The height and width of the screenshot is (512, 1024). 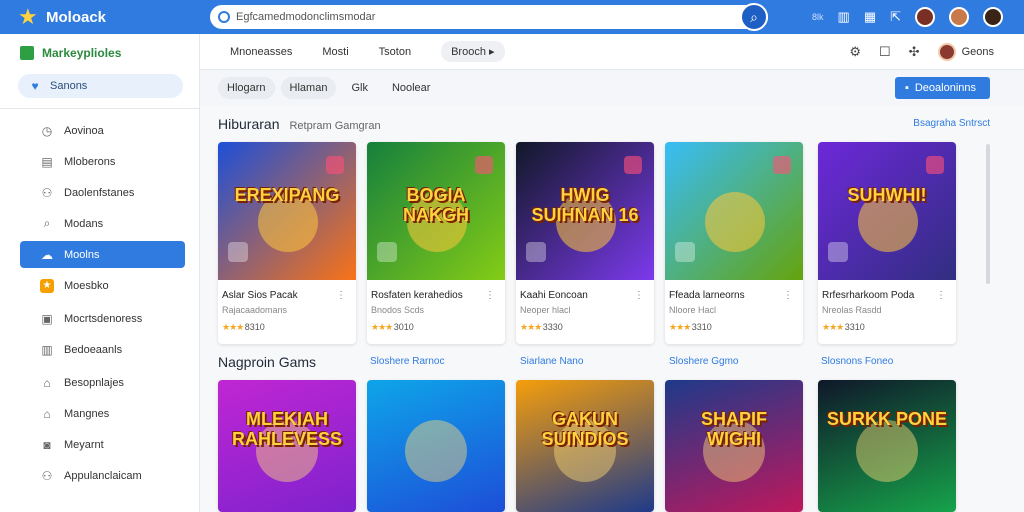 I want to click on sidebar-item: ◷ Aovinoa, so click(x=102, y=130).